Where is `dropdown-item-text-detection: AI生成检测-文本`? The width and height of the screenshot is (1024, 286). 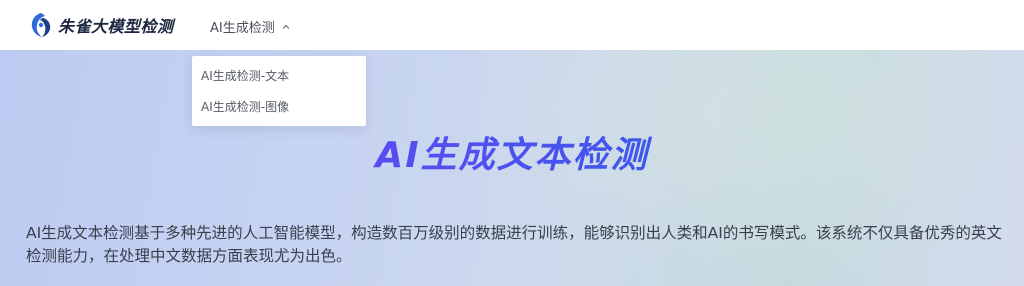 dropdown-item-text-detection: AI生成检测-文本 is located at coordinates (245, 75).